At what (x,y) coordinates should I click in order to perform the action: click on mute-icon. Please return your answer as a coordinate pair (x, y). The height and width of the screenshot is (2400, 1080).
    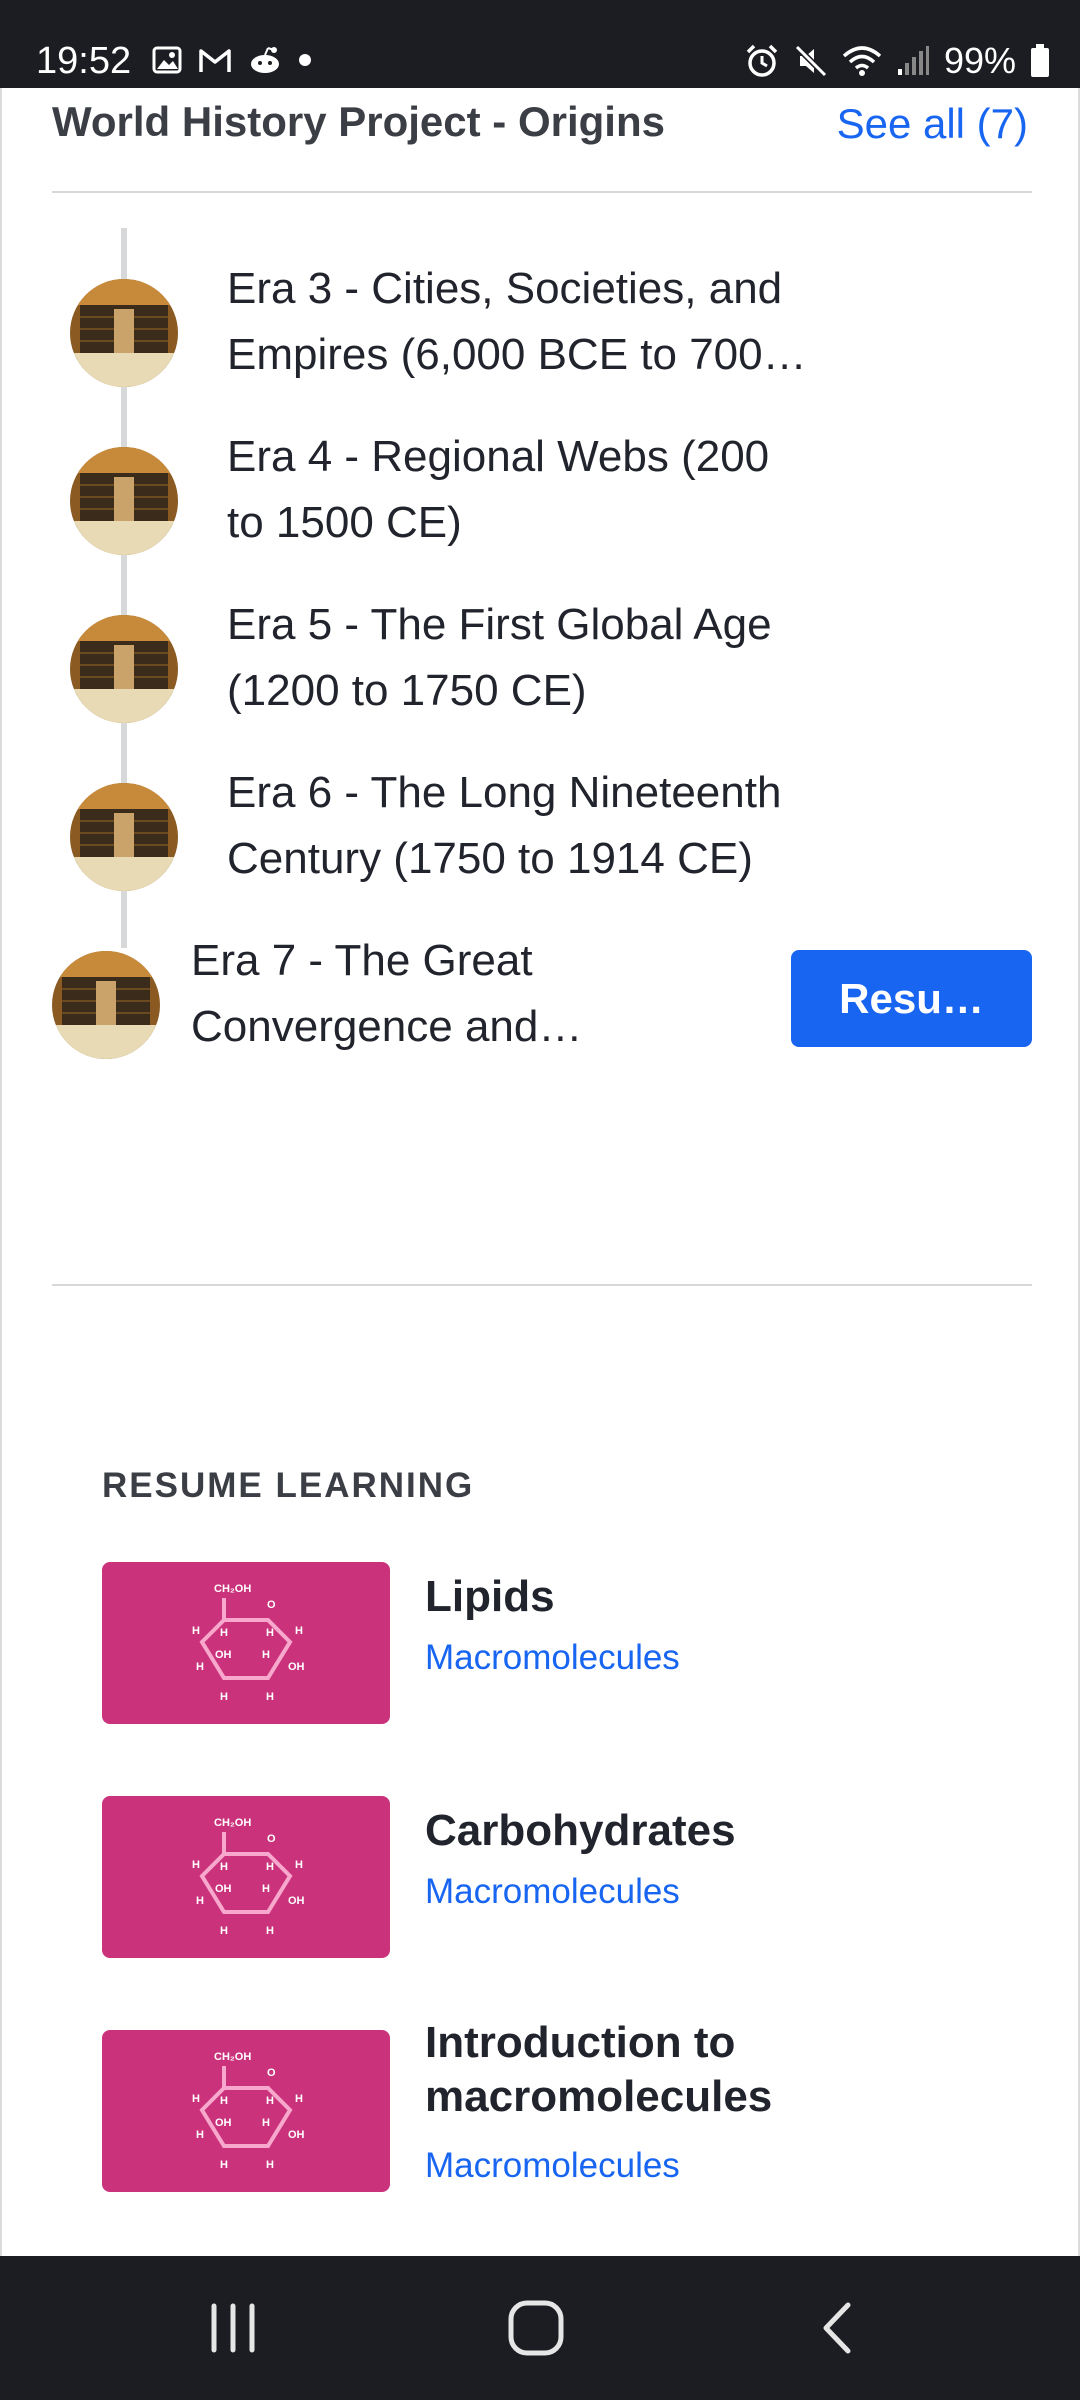
    Looking at the image, I should click on (811, 61).